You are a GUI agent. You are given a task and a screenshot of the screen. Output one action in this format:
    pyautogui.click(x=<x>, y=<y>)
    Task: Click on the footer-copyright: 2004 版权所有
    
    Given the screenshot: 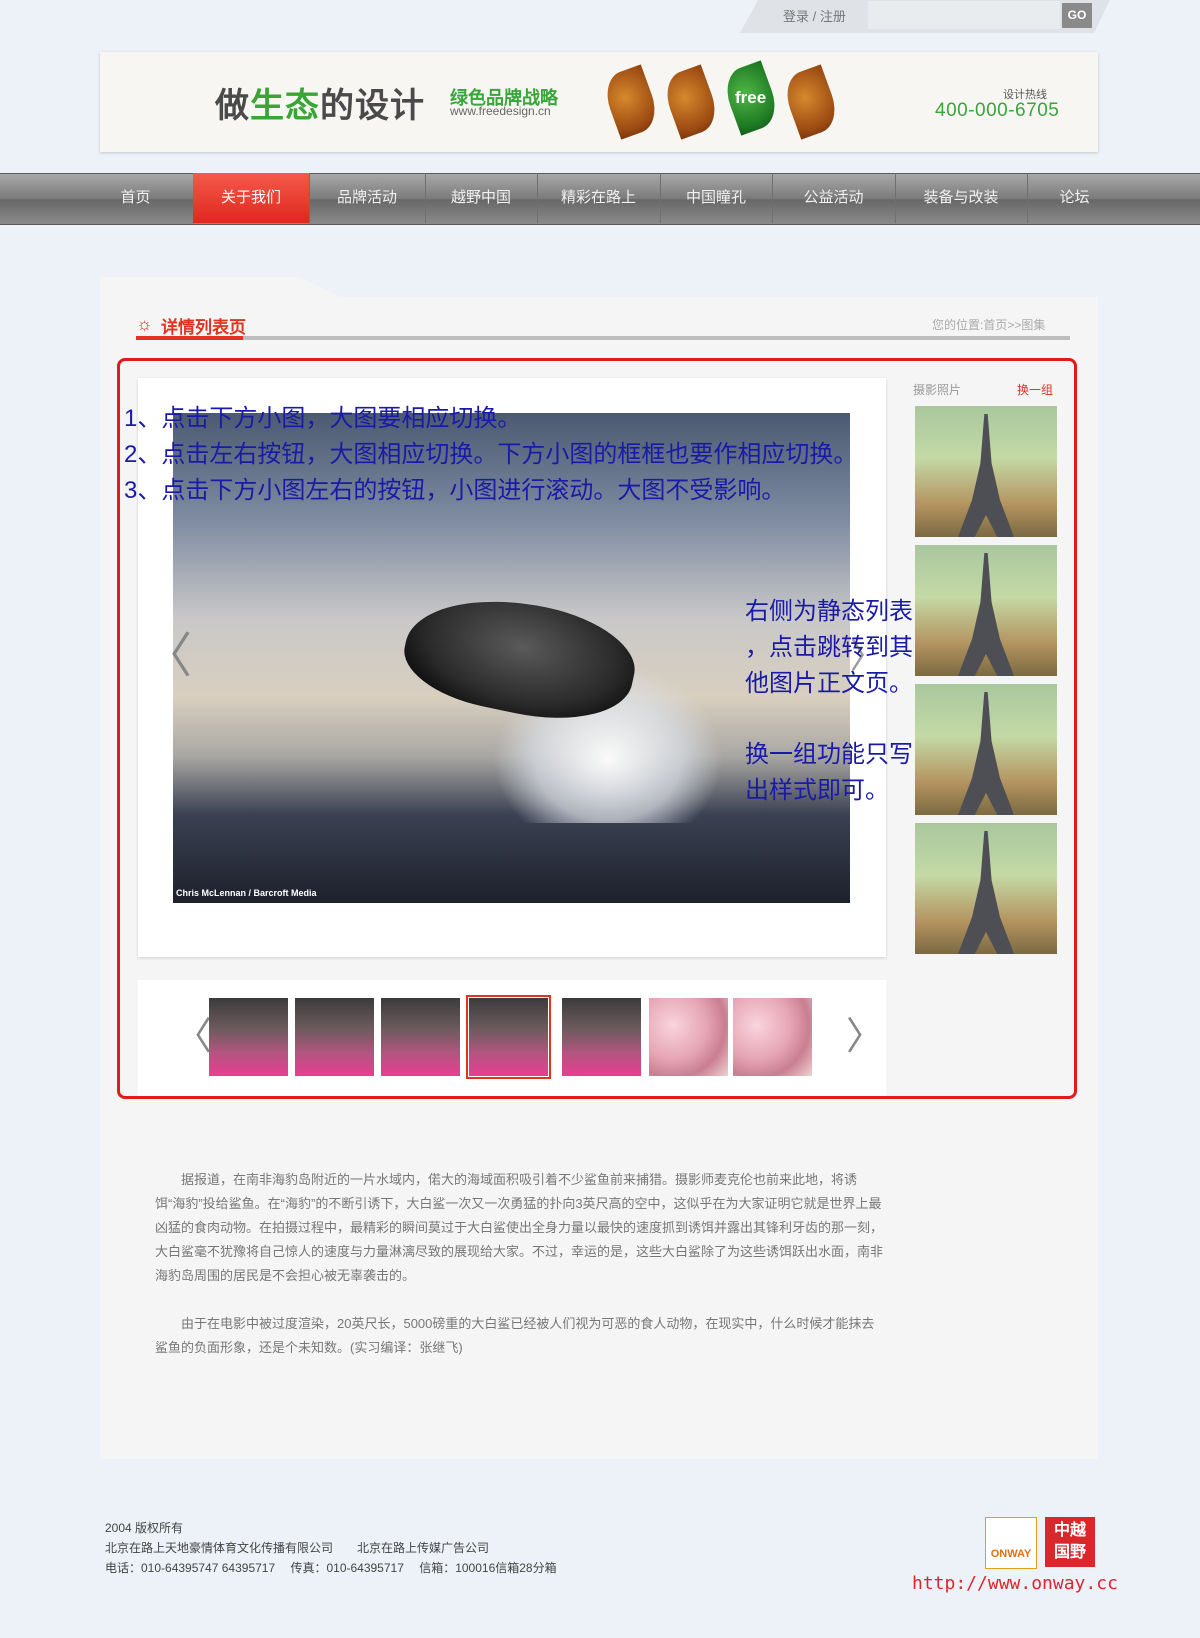 What is the action you would take?
    pyautogui.click(x=144, y=1528)
    